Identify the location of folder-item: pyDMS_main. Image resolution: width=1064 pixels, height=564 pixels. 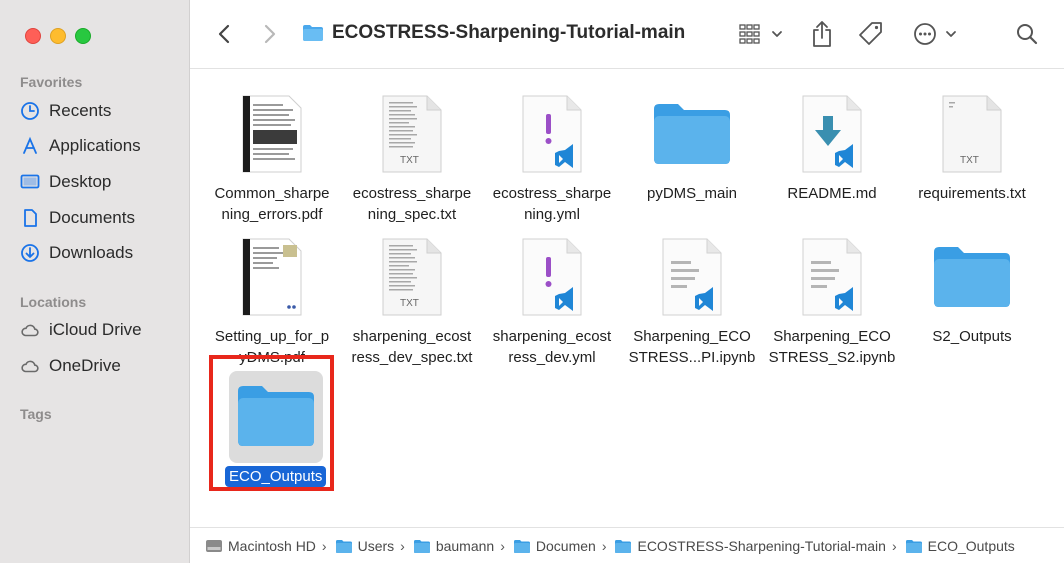
(692, 149).